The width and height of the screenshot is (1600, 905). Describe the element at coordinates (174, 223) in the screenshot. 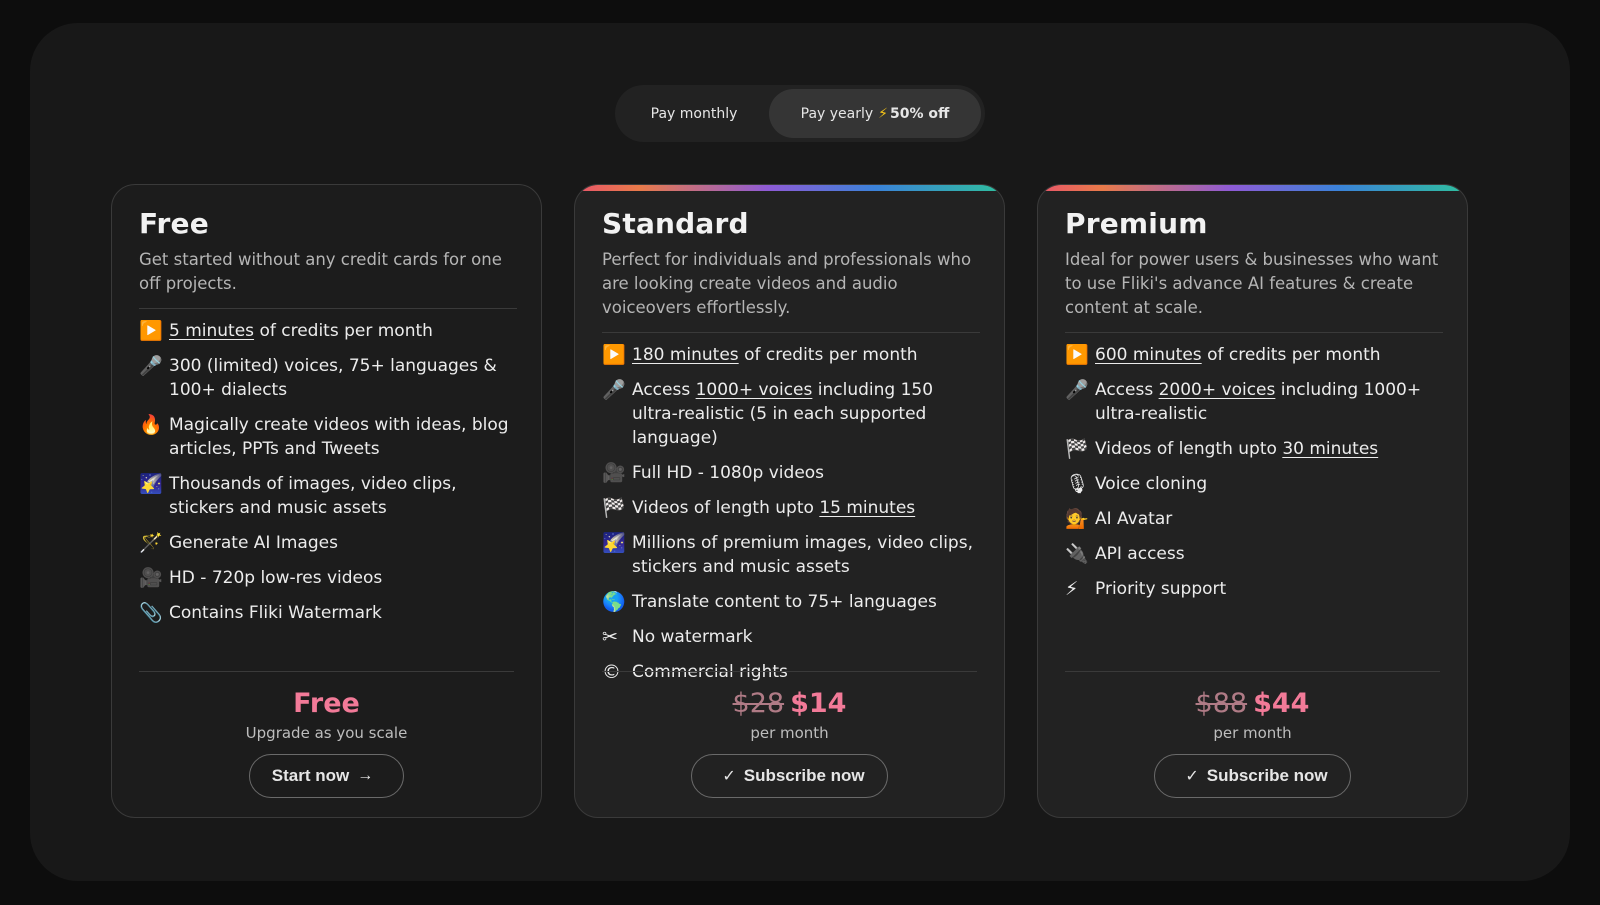

I see `plan-title: Free` at that location.